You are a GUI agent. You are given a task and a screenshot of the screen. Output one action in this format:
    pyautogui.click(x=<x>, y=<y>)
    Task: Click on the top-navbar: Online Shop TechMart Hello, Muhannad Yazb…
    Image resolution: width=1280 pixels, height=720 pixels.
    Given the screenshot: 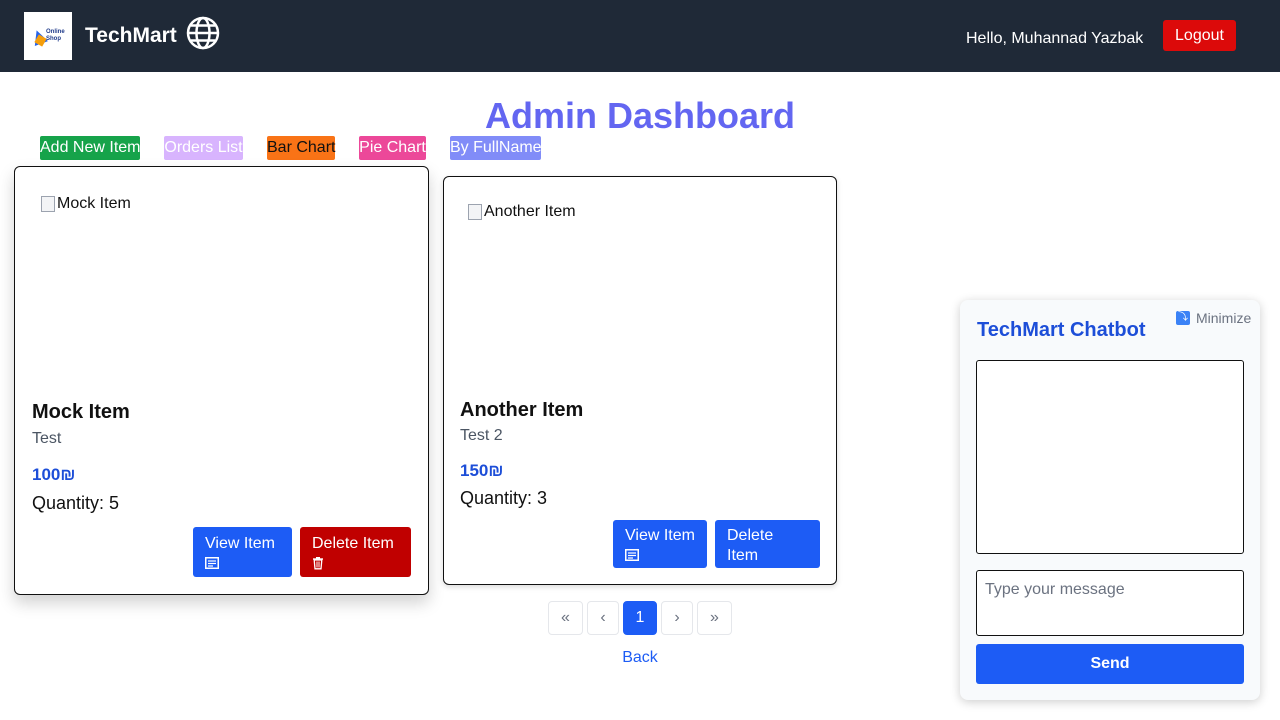 What is the action you would take?
    pyautogui.click(x=640, y=36)
    